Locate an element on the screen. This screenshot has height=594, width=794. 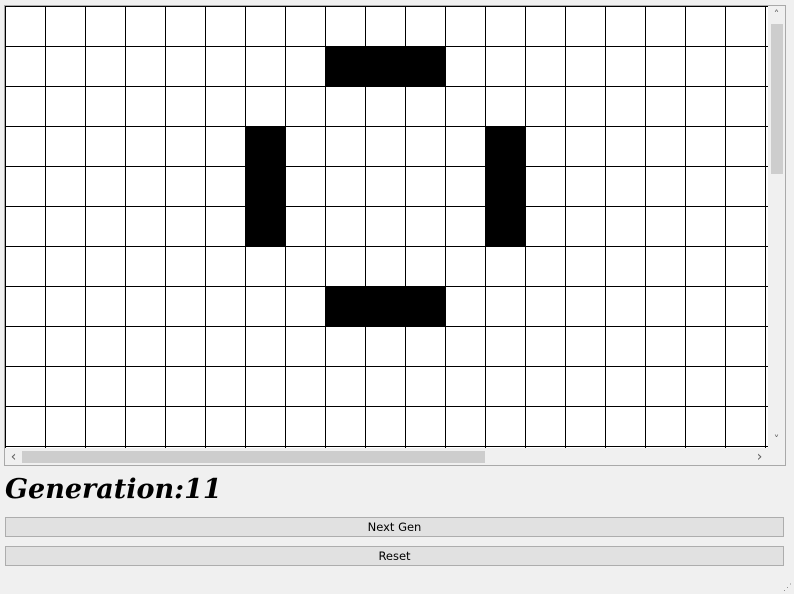
vertical-scroll-thumb is located at coordinates (777, 99).